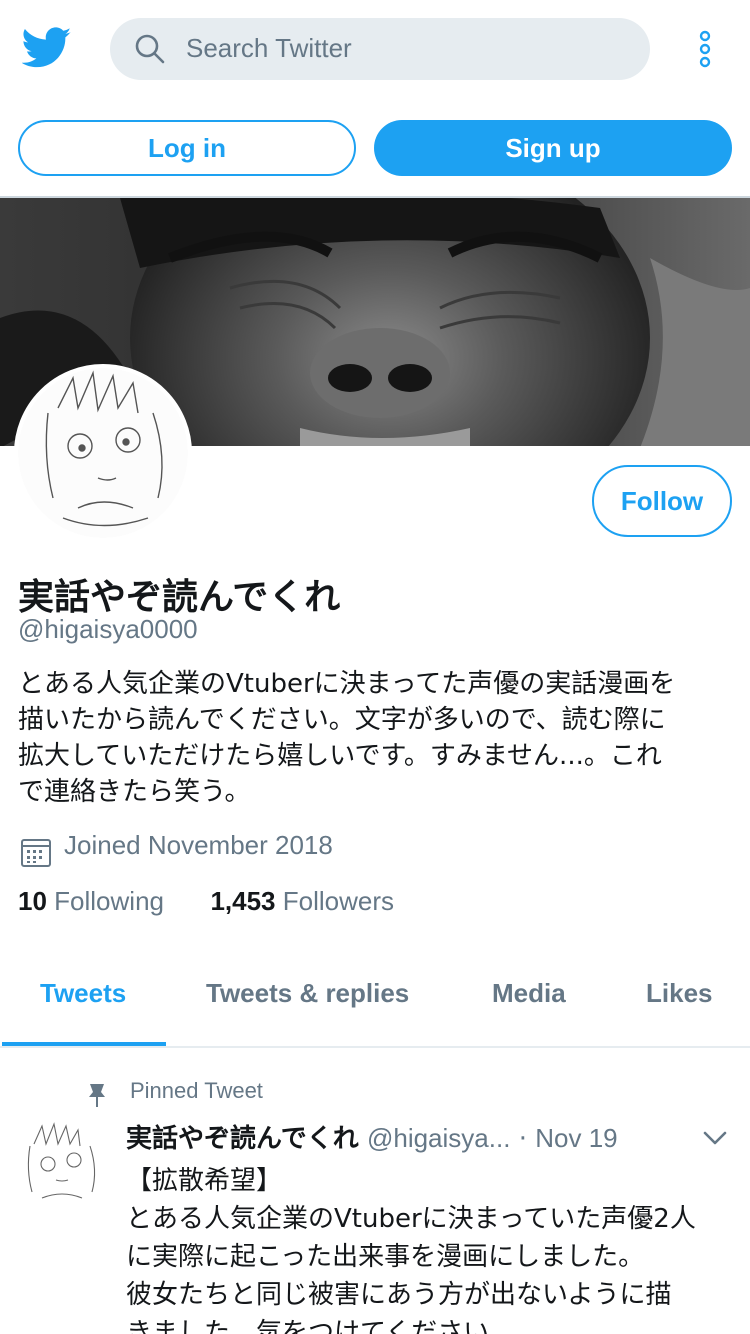 The image size is (750, 1334). What do you see at coordinates (321, 1326) in the screenshot?
I see `tweet-text-line: きました。気をつけてください。` at bounding box center [321, 1326].